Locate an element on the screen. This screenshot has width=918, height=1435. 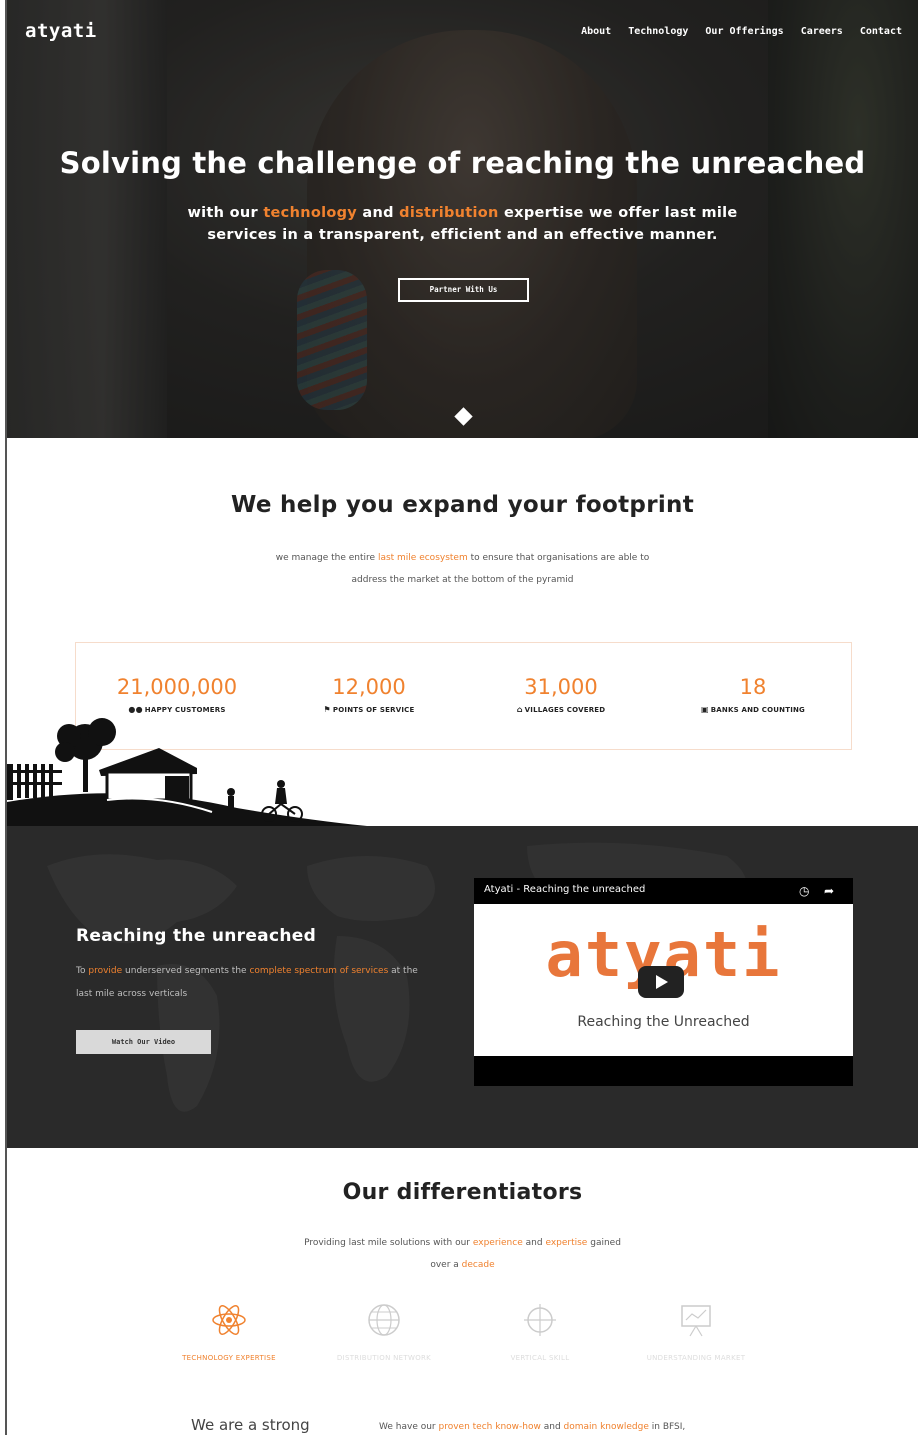
hero-subtitle-text: with our is located at coordinates (222, 213).